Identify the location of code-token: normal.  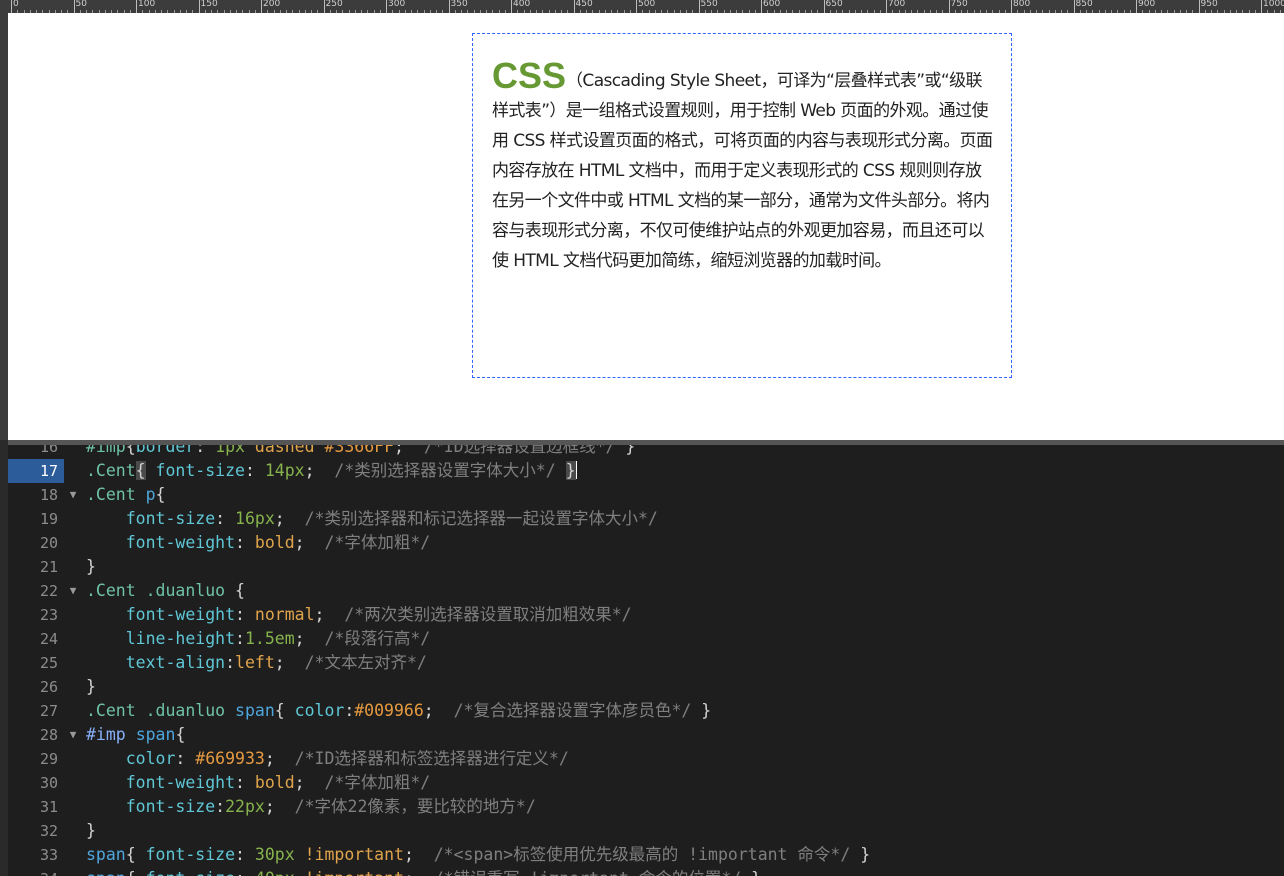
(284, 614).